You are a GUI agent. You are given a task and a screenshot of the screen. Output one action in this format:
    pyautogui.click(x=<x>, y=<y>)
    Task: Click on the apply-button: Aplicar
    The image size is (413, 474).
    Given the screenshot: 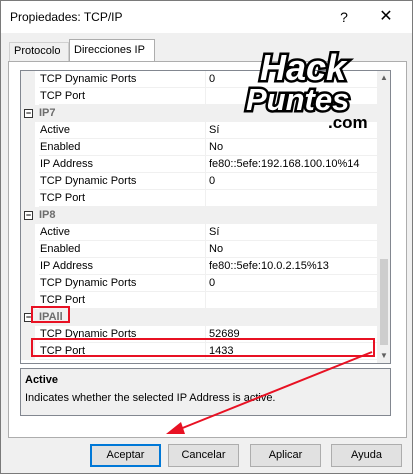 What is the action you would take?
    pyautogui.click(x=285, y=455)
    